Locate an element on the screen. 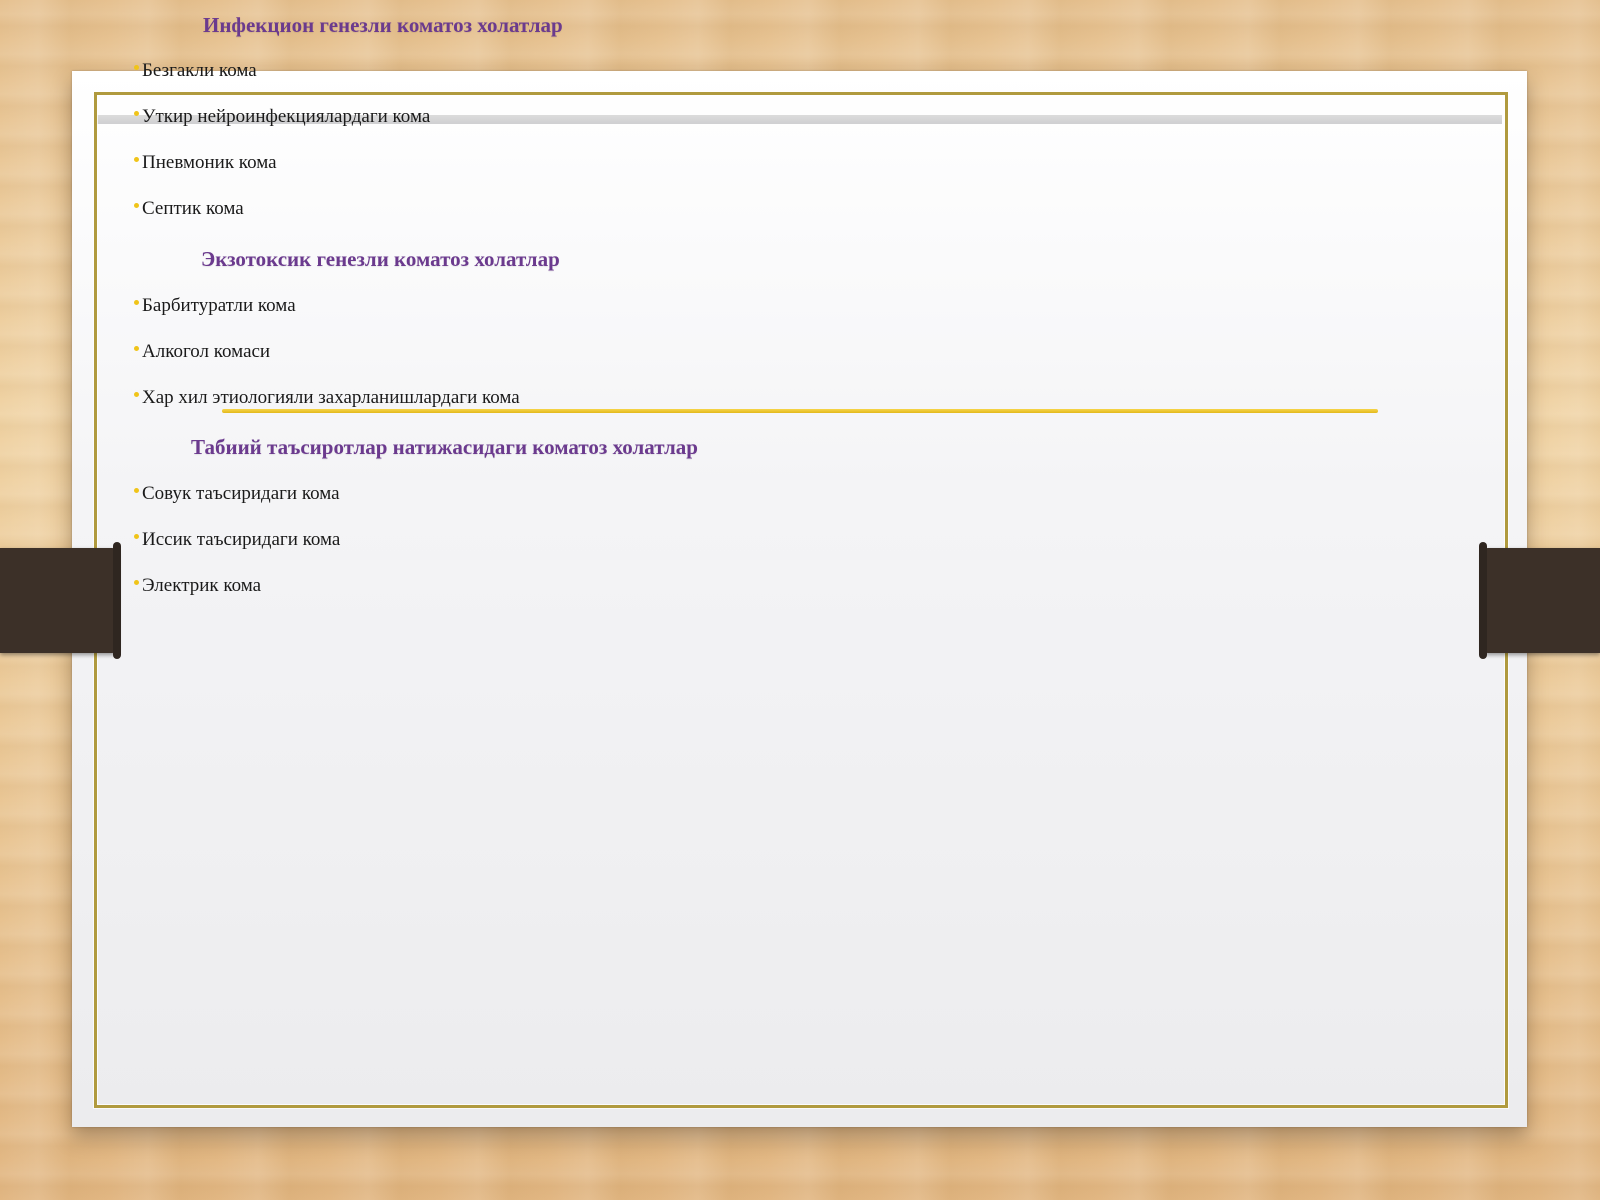 The width and height of the screenshot is (1600, 1200). list-item-label: Электрик кома is located at coordinates (202, 585).